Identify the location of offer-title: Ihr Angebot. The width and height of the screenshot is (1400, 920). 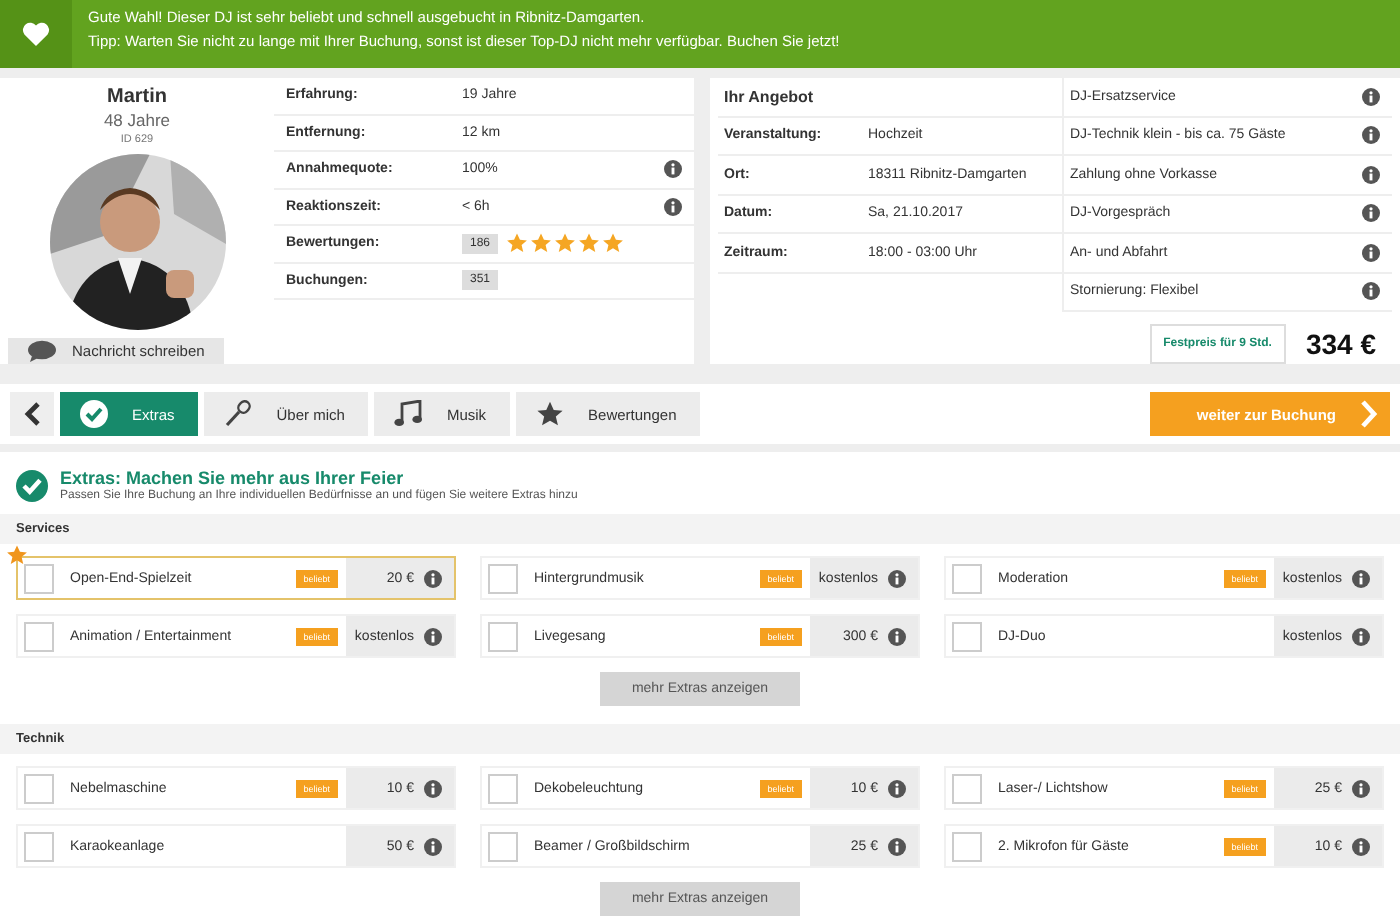
(890, 97).